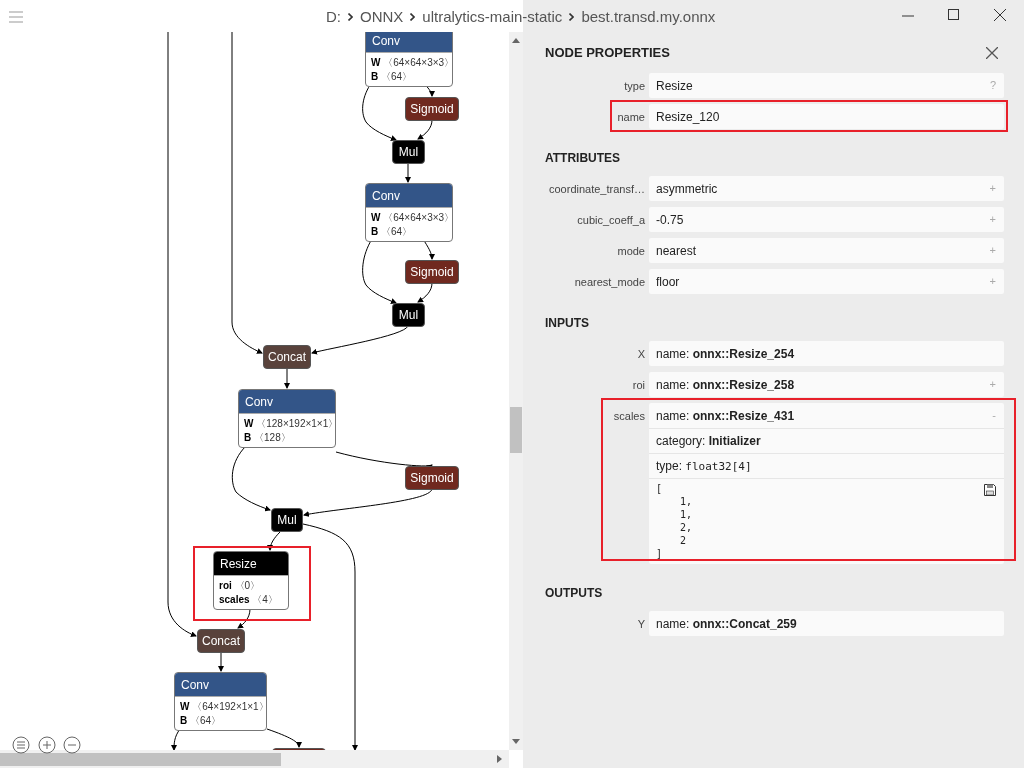 The height and width of the screenshot is (768, 1024). I want to click on section-heading: ATTRIBUTES, so click(583, 158).